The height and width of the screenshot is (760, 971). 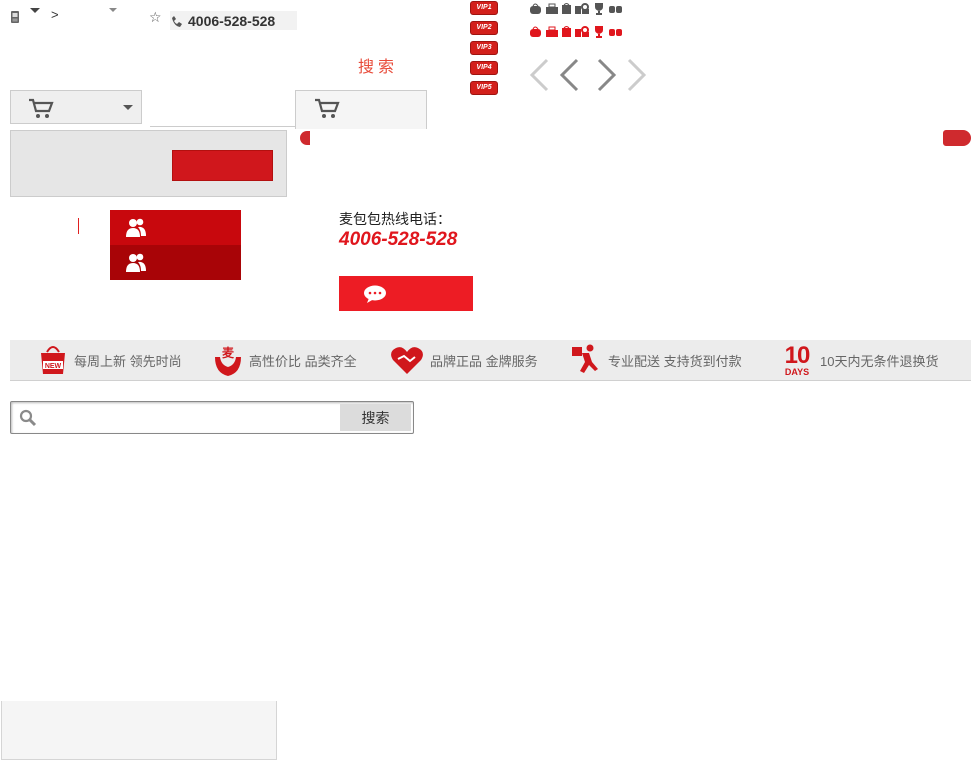 What do you see at coordinates (378, 65) in the screenshot?
I see `header-search-link: 搜索` at bounding box center [378, 65].